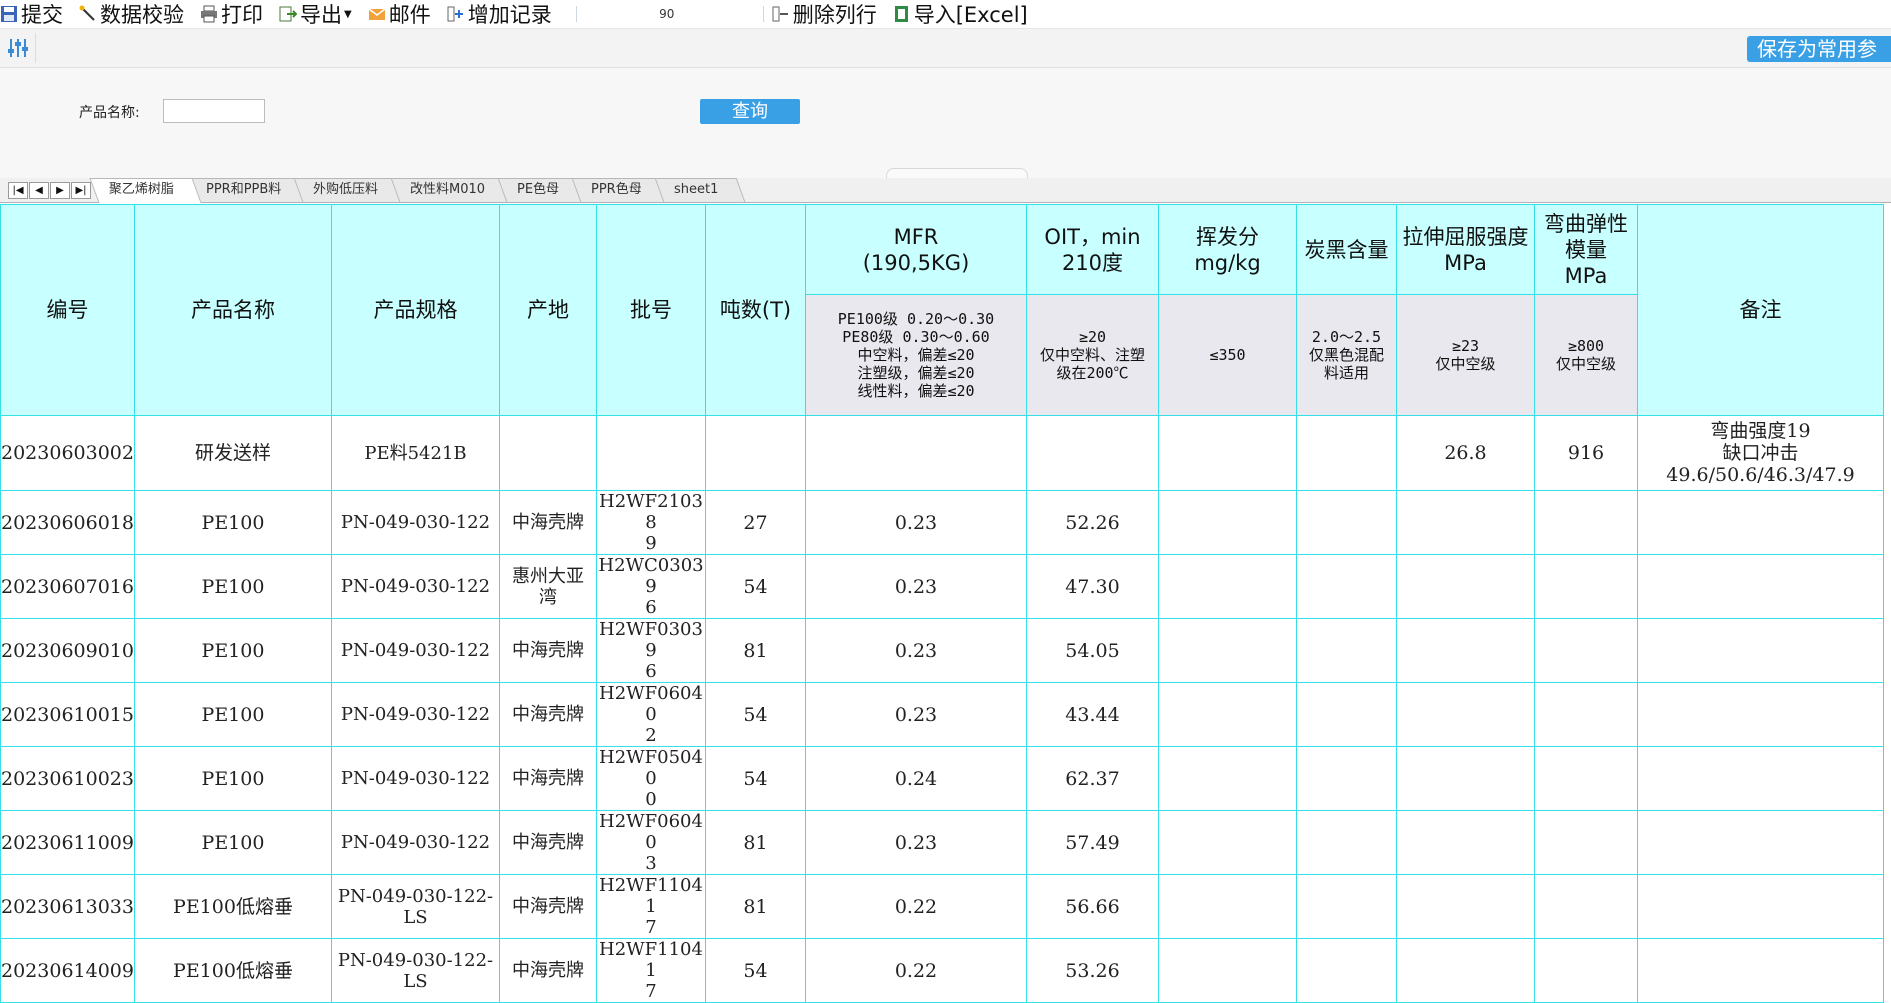 This screenshot has width=1891, height=1003. Describe the element at coordinates (960, 14) in the screenshot. I see `import-excel-button: 导入[Excel]` at that location.